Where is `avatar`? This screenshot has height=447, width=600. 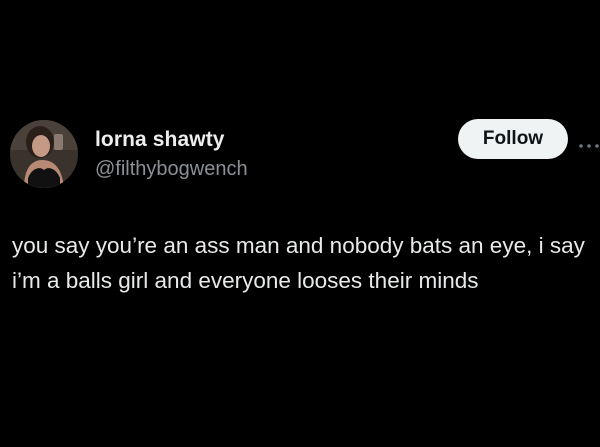
avatar is located at coordinates (44, 154).